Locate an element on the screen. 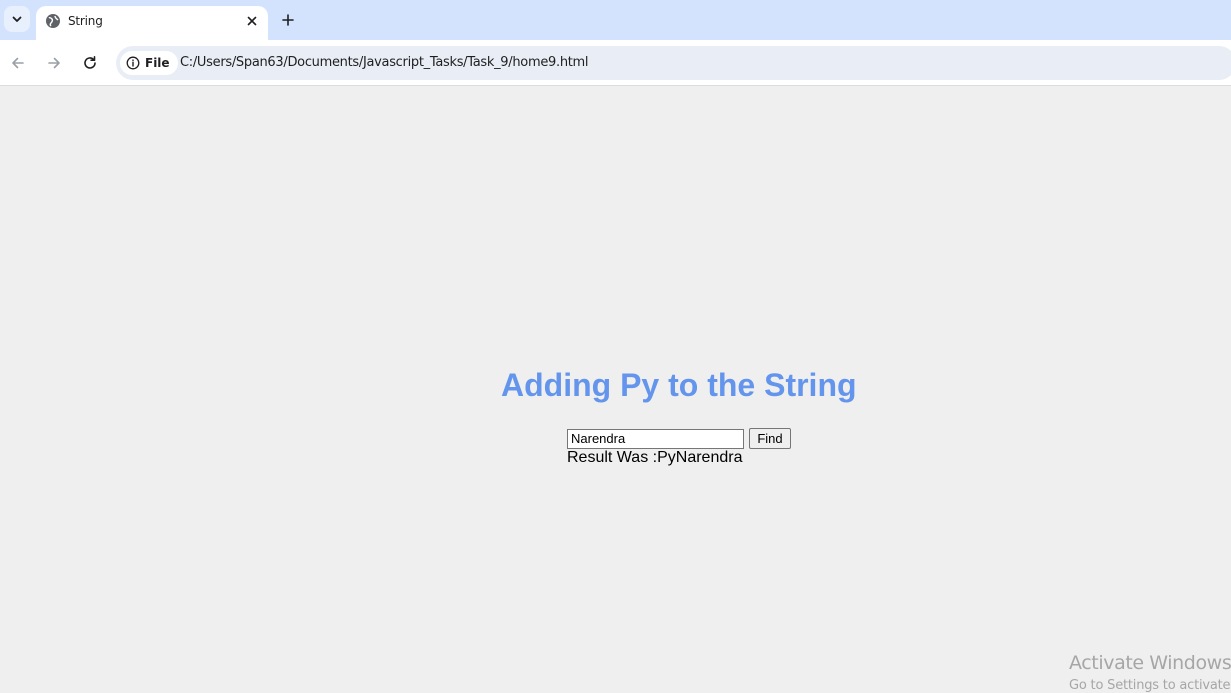 This screenshot has height=693, width=1231. new-tab-button is located at coordinates (288, 20).